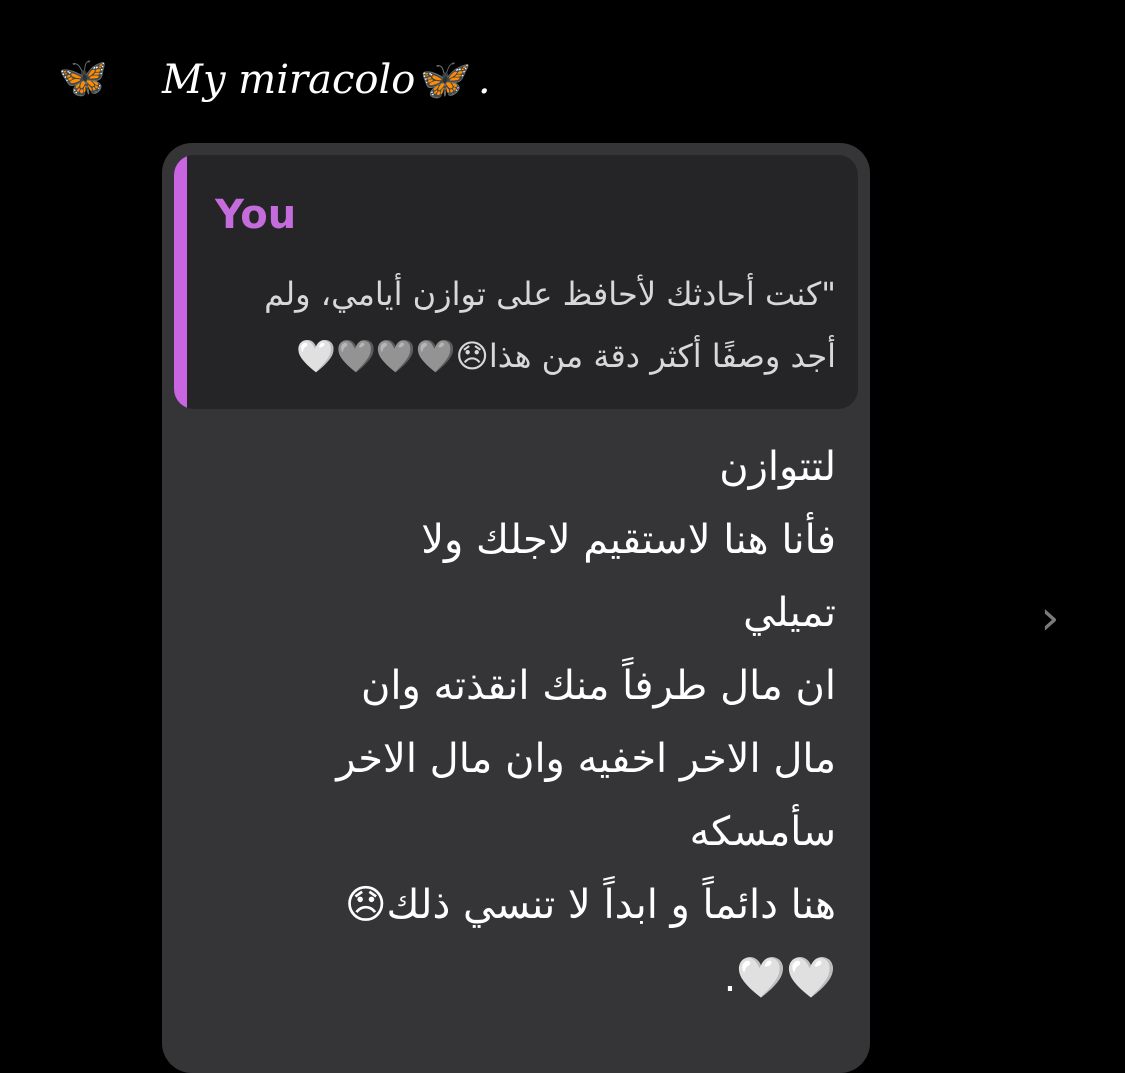  I want to click on reply-text-line-1: "كنت أحادثك لأحافظ على توازن أيامي، ولم, so click(550, 294).